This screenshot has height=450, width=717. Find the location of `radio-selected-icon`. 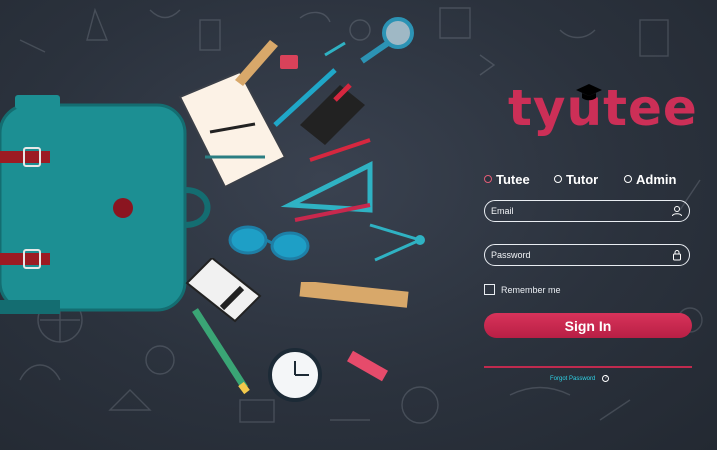

radio-selected-icon is located at coordinates (488, 179).